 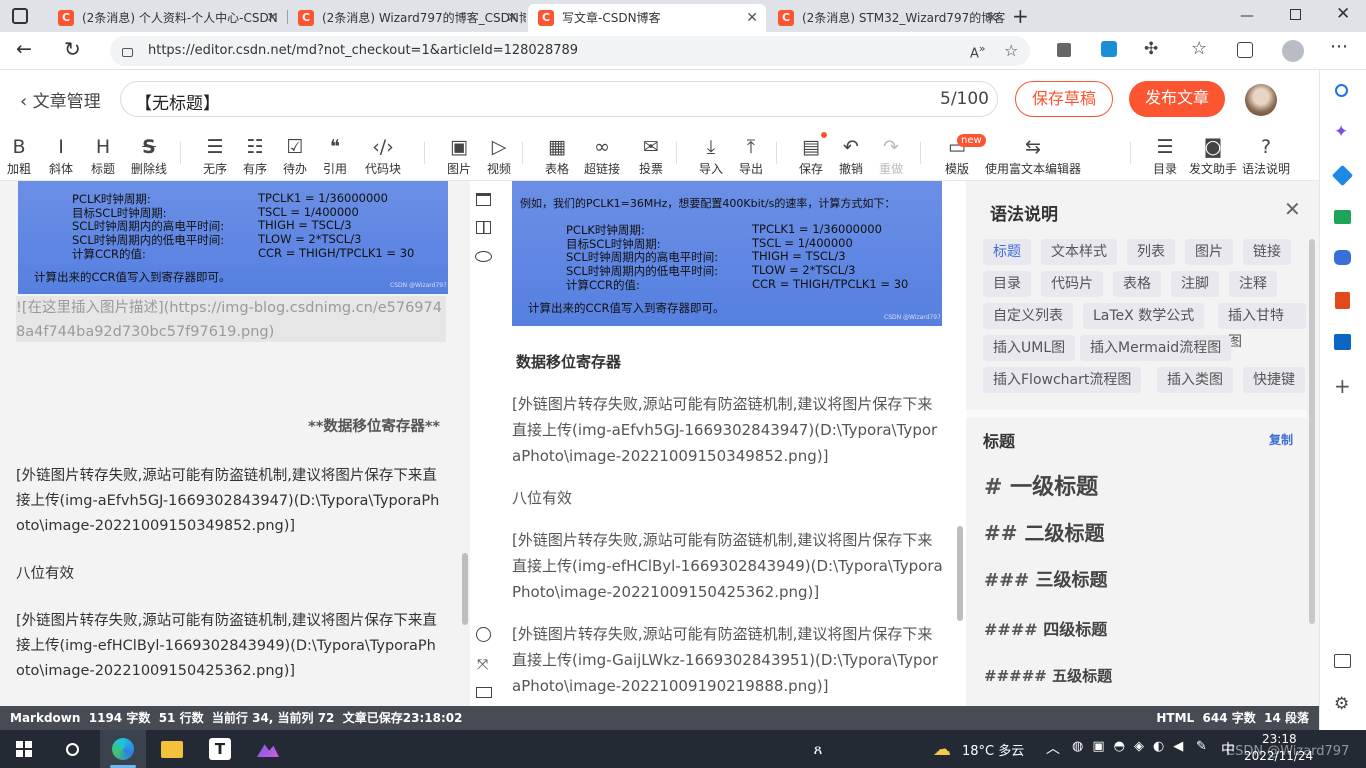 I want to click on syntax-chip: 注脚, so click(x=1195, y=284).